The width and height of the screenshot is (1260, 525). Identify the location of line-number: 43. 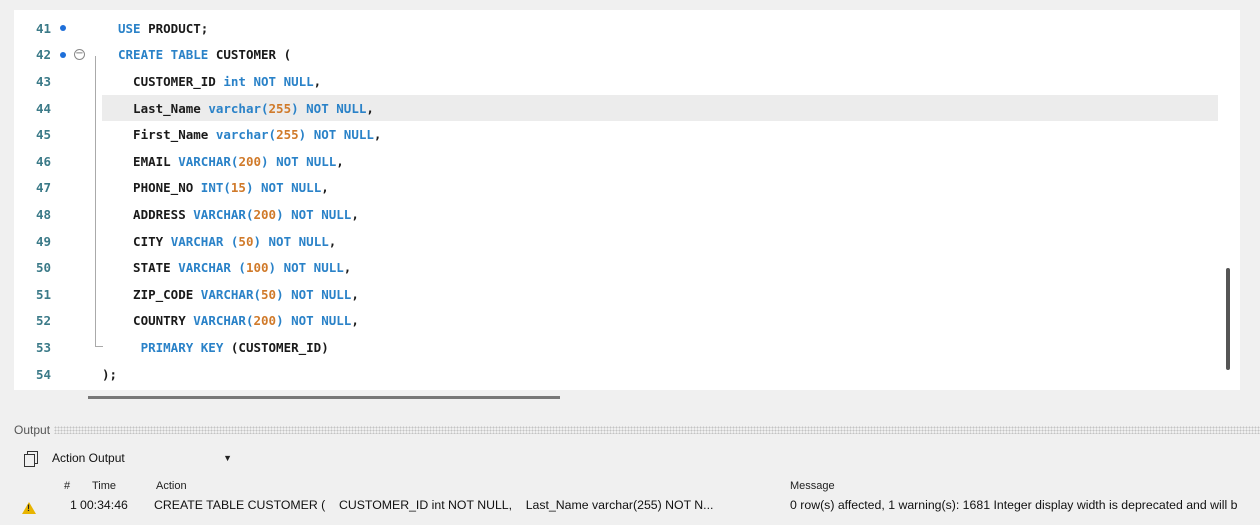
(44, 81).